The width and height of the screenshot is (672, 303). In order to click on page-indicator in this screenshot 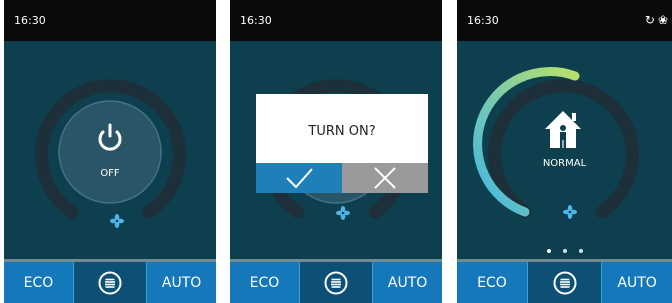, I will do `click(564, 247)`.